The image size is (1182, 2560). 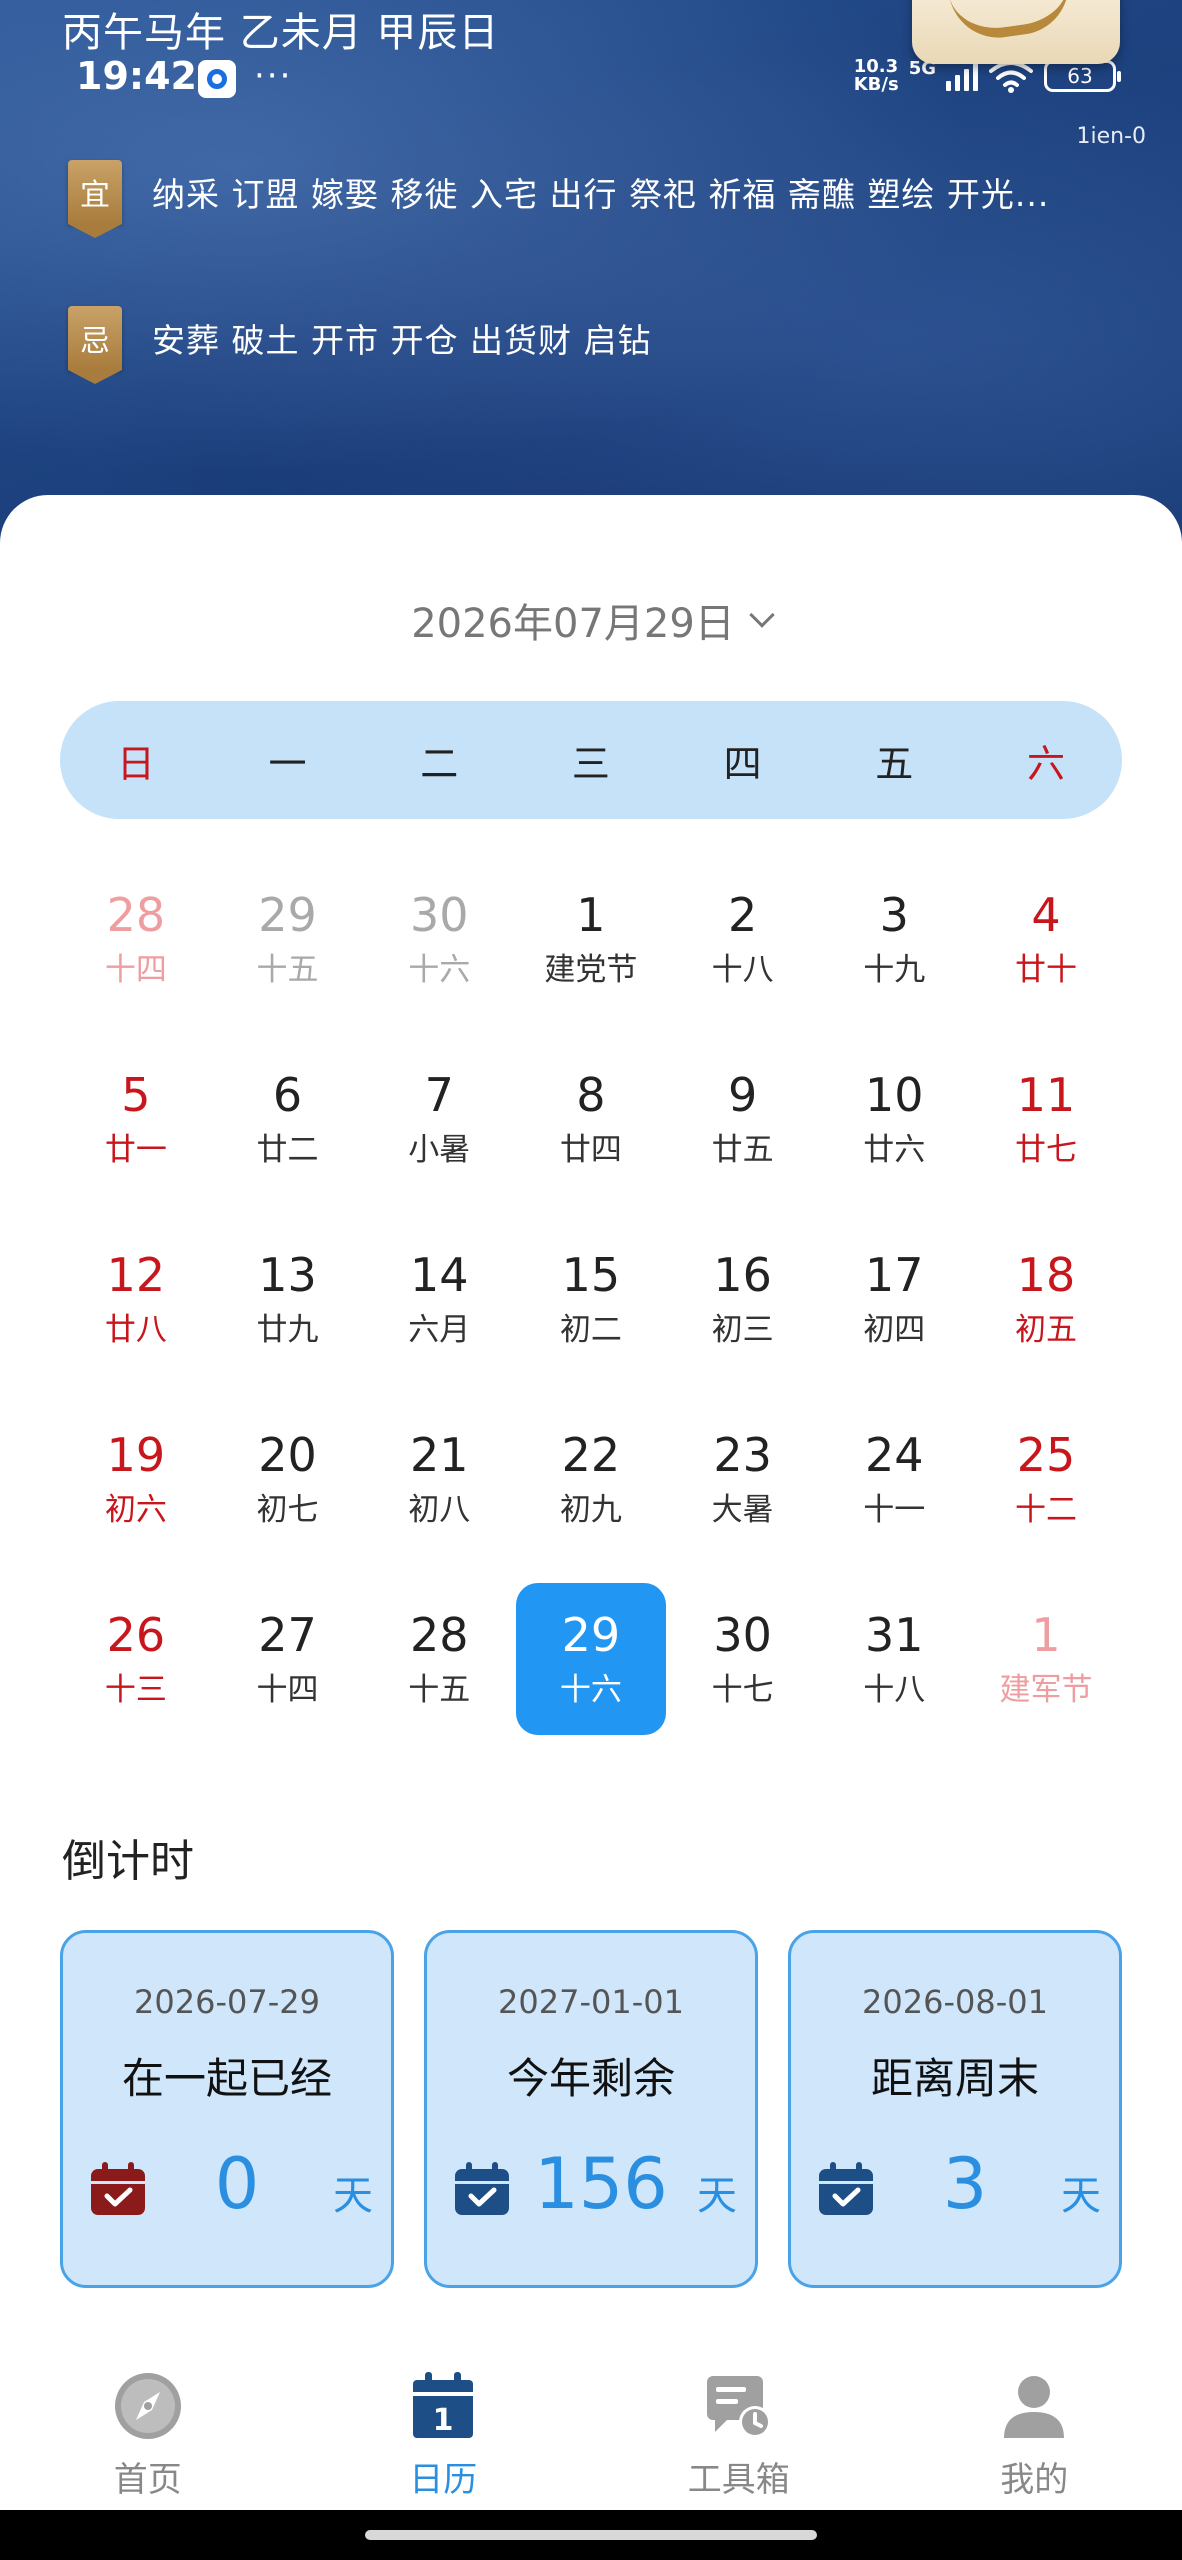 I want to click on nav-home: 首页, so click(x=148, y=2430).